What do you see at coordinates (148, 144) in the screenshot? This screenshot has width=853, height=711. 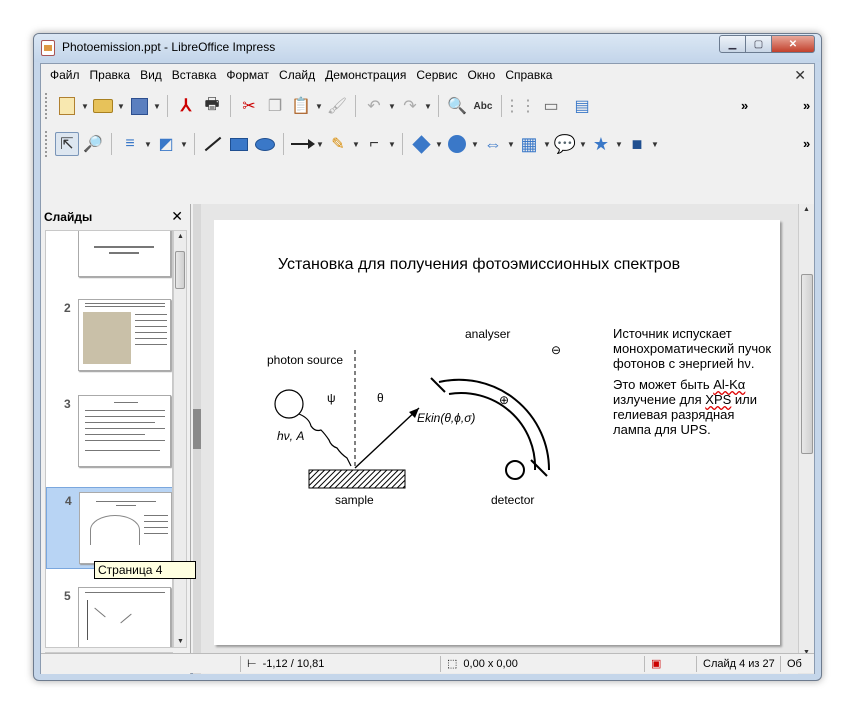 I see `line-color-dropdown-icon: ▼` at bounding box center [148, 144].